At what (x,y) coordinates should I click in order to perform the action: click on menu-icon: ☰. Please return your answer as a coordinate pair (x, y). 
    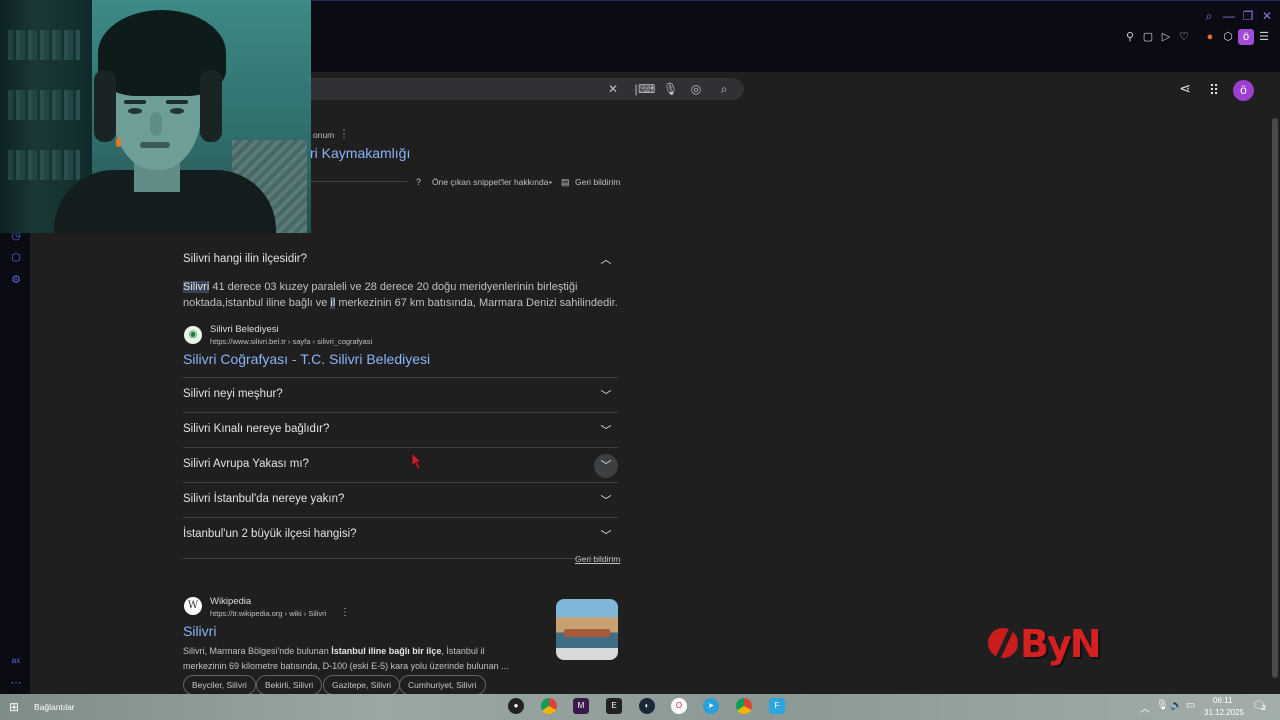
    Looking at the image, I should click on (1264, 37).